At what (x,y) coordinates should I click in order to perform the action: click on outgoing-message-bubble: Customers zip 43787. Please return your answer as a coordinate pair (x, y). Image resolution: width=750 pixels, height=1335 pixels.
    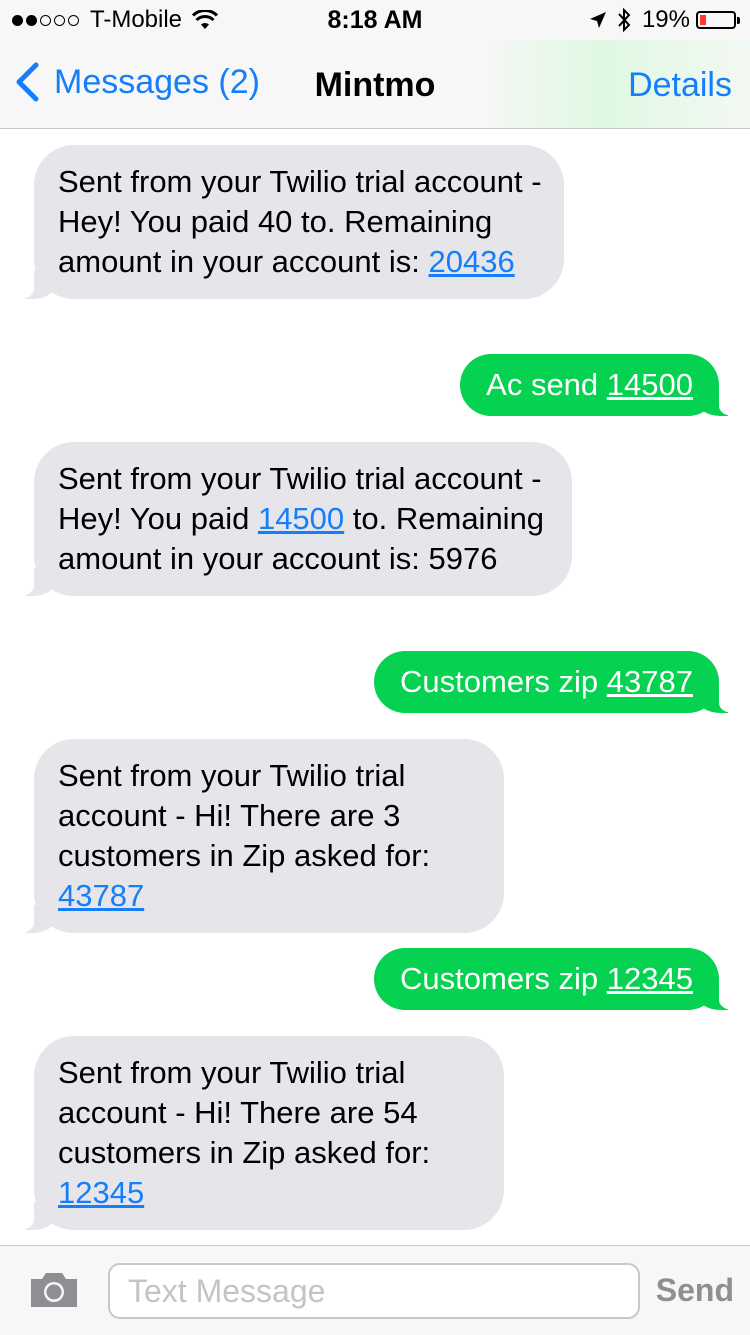
    Looking at the image, I should click on (560, 682).